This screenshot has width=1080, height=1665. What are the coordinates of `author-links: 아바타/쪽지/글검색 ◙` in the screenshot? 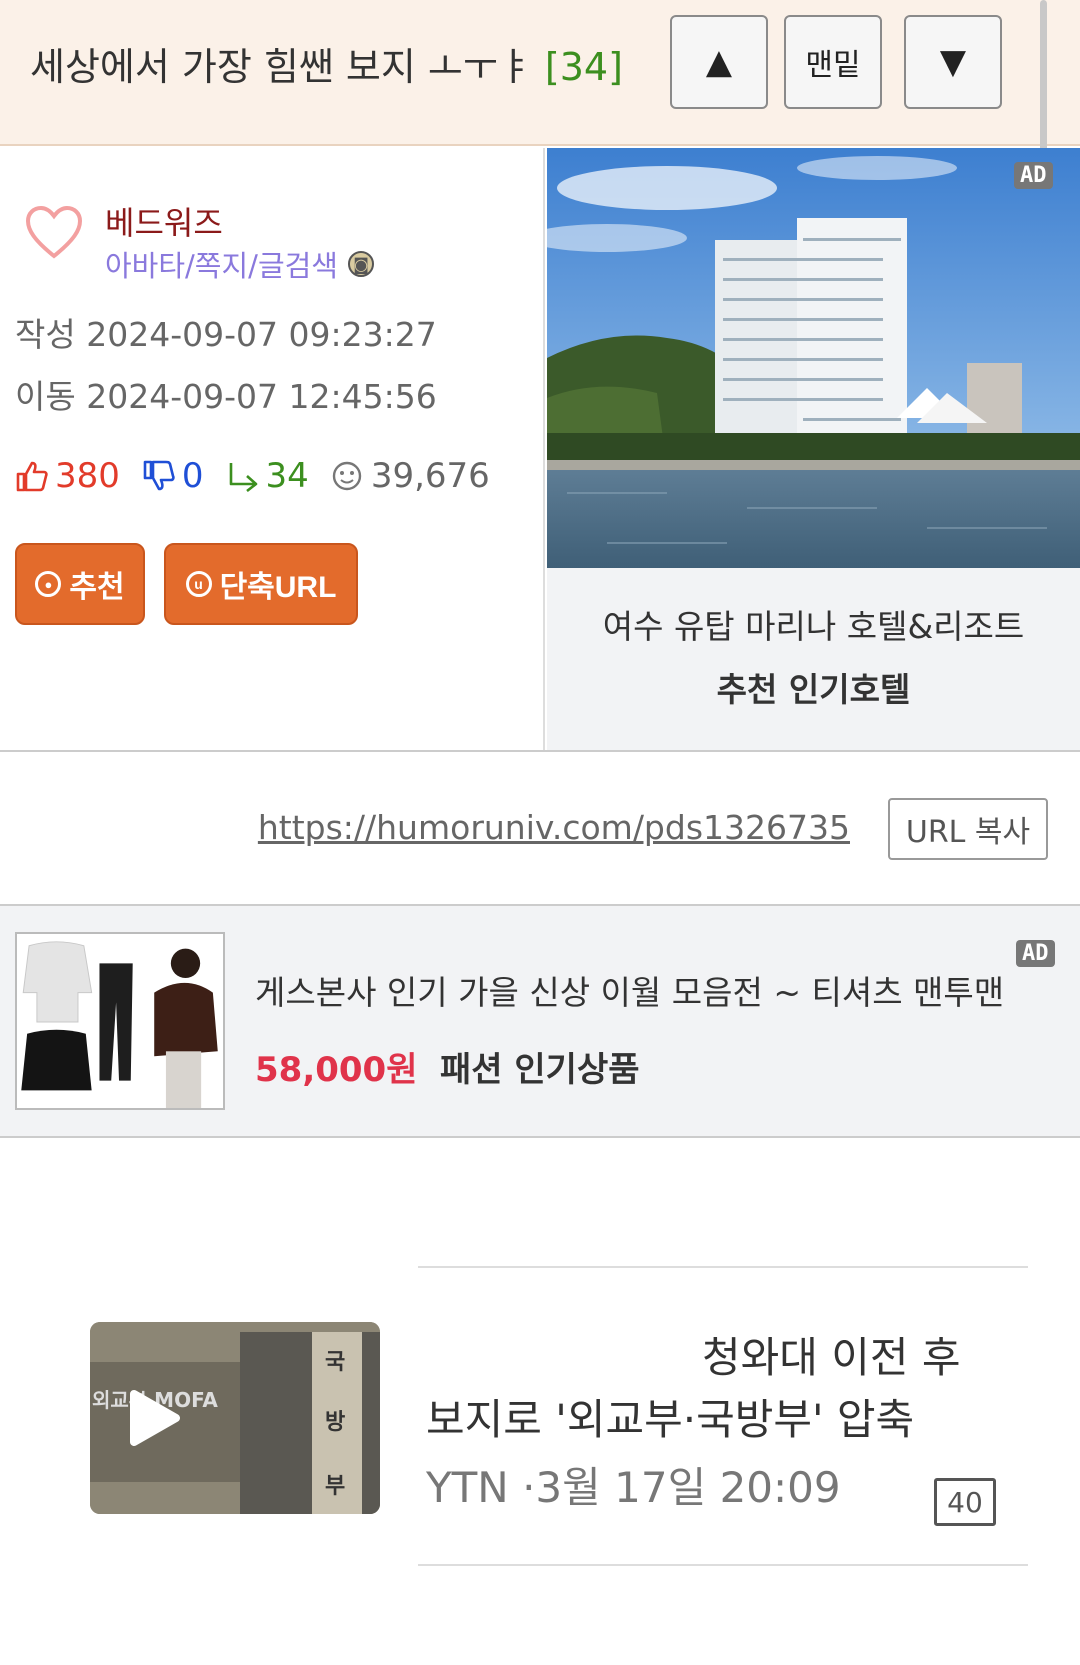 It's located at (239, 264).